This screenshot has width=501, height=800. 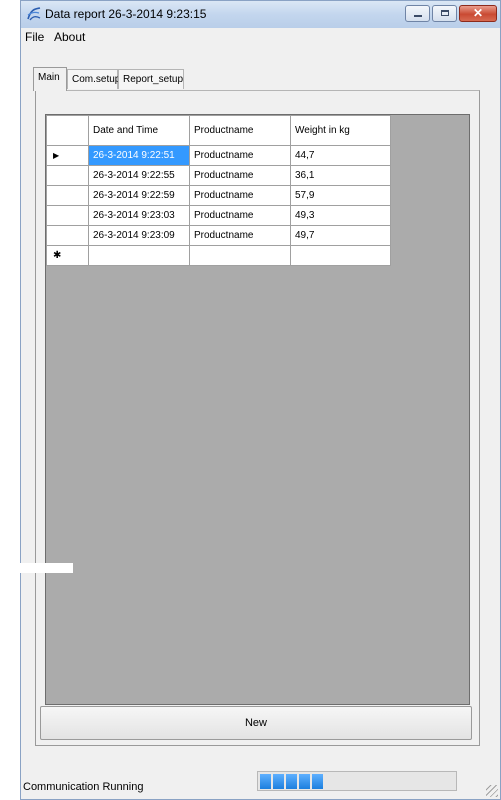 What do you see at coordinates (256, 723) in the screenshot?
I see `new-button: New` at bounding box center [256, 723].